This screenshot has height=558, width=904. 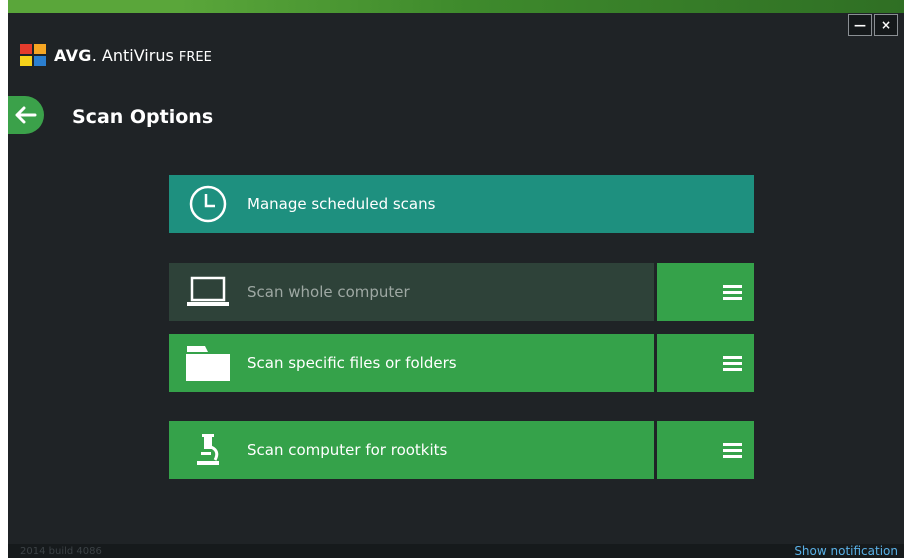 What do you see at coordinates (352, 363) in the screenshot?
I see `scan-specific-files-label: Scan specific files or folders` at bounding box center [352, 363].